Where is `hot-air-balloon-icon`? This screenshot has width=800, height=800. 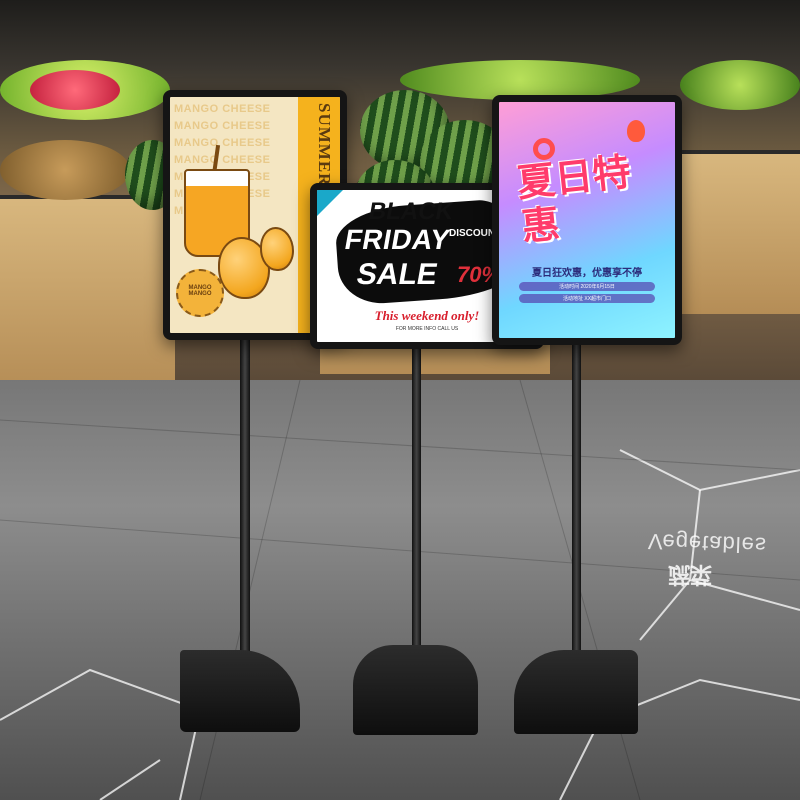 hot-air-balloon-icon is located at coordinates (636, 131).